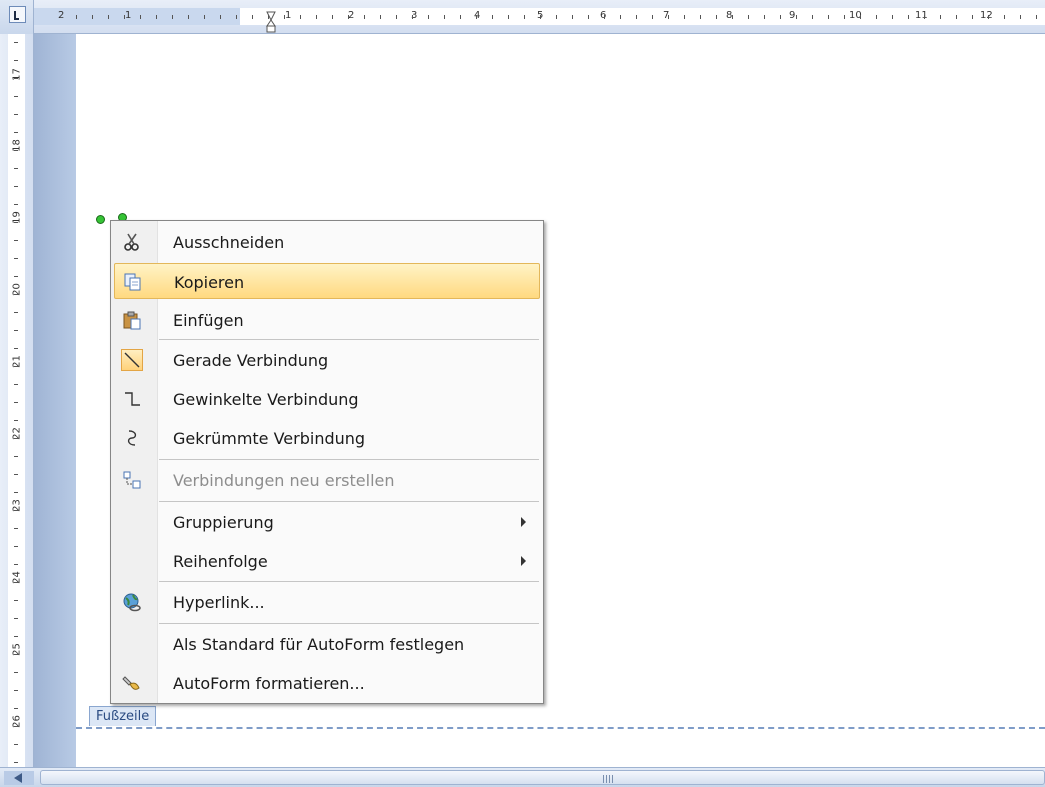 This screenshot has height=787, width=1045. I want to click on ruler-tick-label: 24, so click(17, 577).